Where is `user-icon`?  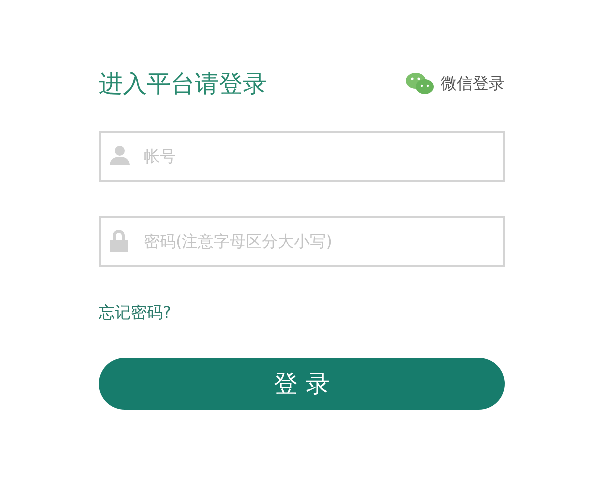 user-icon is located at coordinates (120, 155).